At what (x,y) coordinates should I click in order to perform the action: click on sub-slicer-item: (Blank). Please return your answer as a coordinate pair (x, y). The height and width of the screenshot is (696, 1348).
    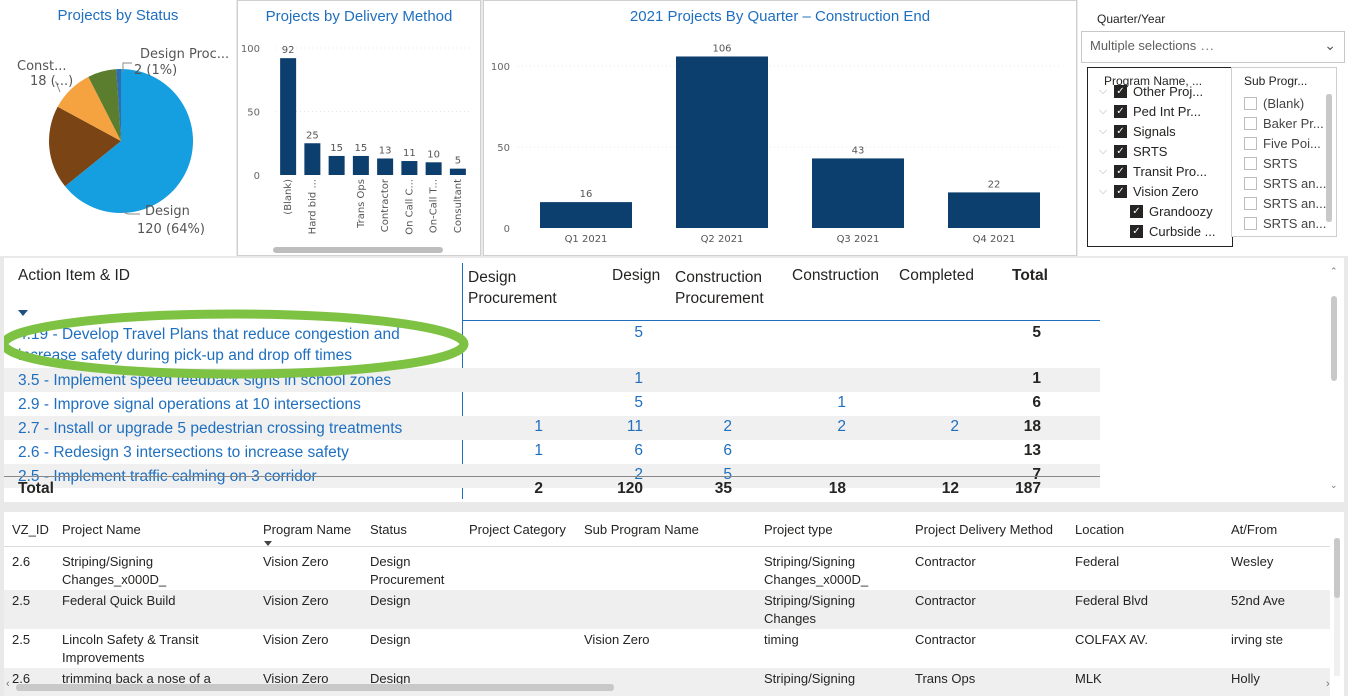
    Looking at the image, I should click on (1274, 103).